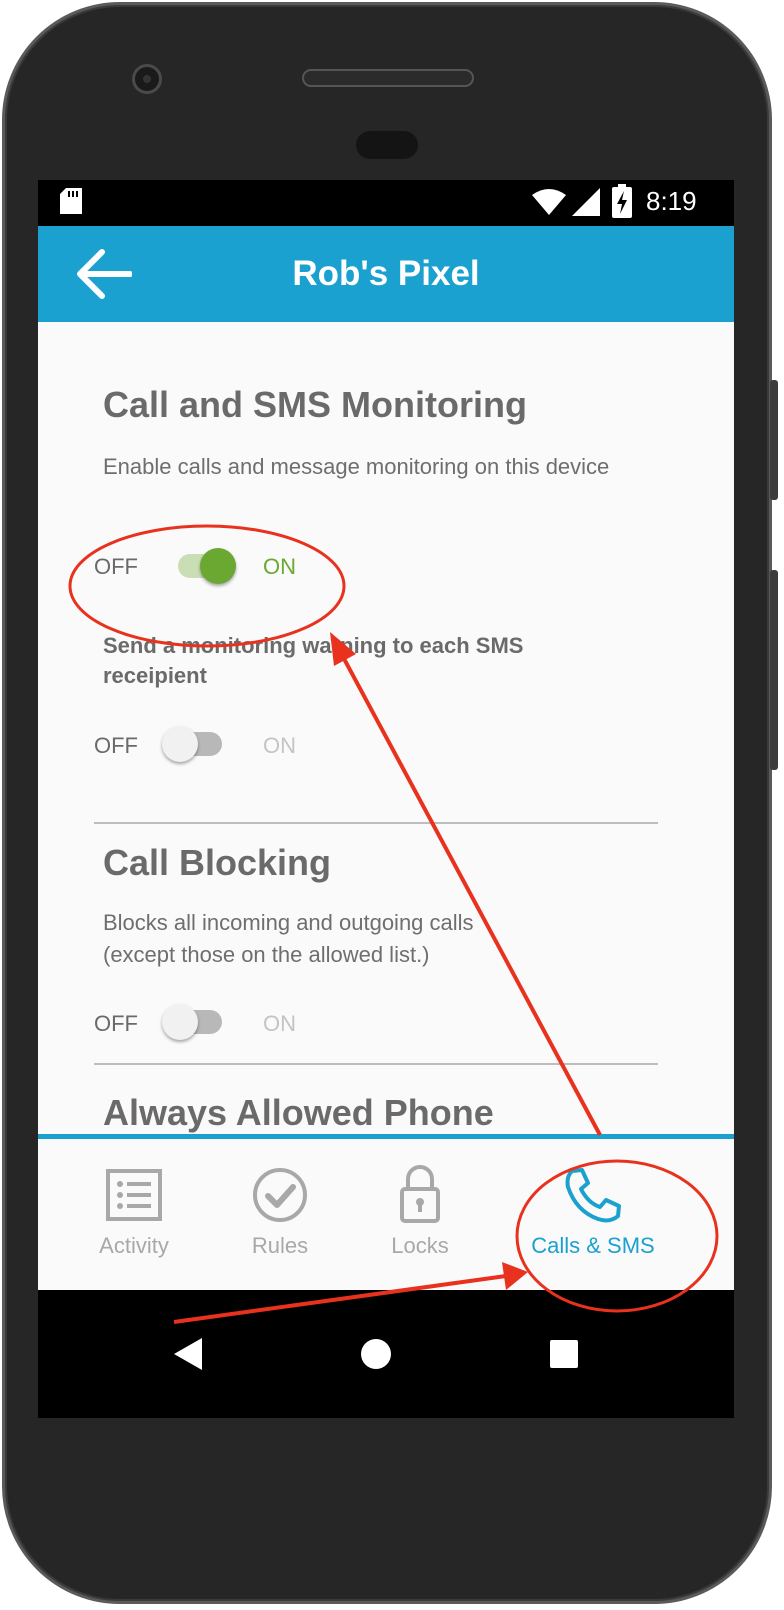  Describe the element at coordinates (207, 586) in the screenshot. I see `annotation-toggle-circle` at that location.